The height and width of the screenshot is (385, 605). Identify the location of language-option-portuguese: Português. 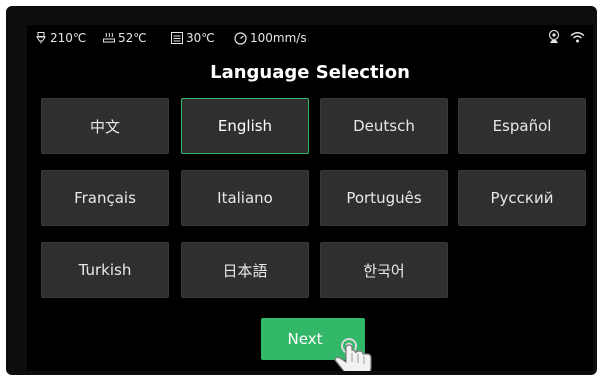
(384, 198).